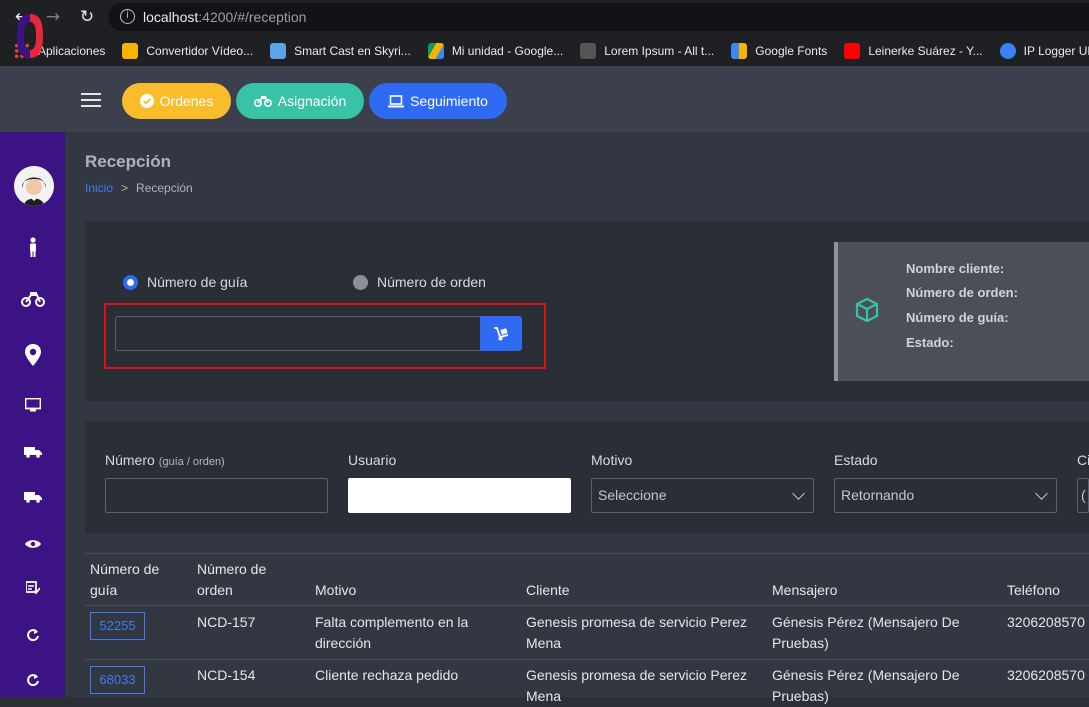  What do you see at coordinates (130, 282) in the screenshot?
I see `radio-selected-icon` at bounding box center [130, 282].